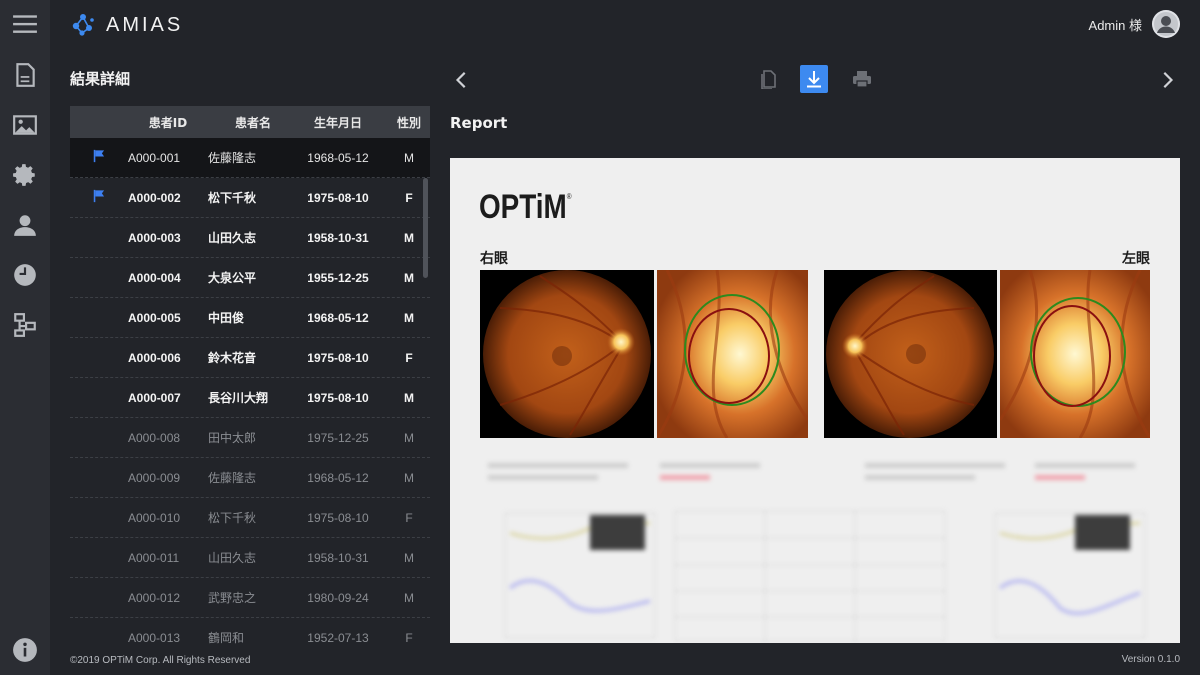 Image resolution: width=1200 pixels, height=675 pixels. I want to click on patient-name-cell: 田中太郎, so click(232, 438).